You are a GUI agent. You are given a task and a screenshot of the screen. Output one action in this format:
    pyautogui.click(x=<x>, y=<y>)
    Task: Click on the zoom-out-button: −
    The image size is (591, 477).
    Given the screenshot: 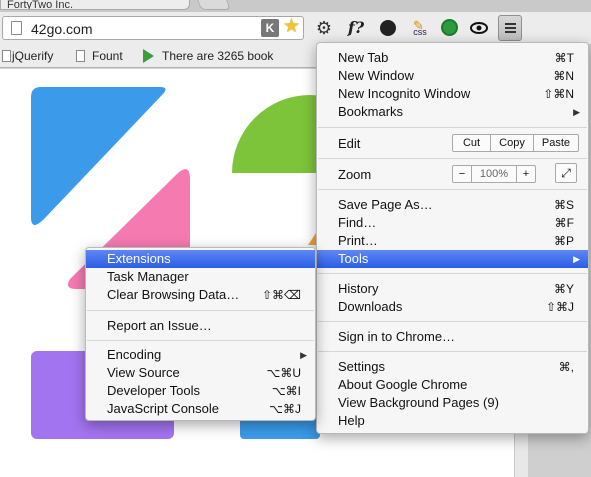 What is the action you would take?
    pyautogui.click(x=462, y=174)
    